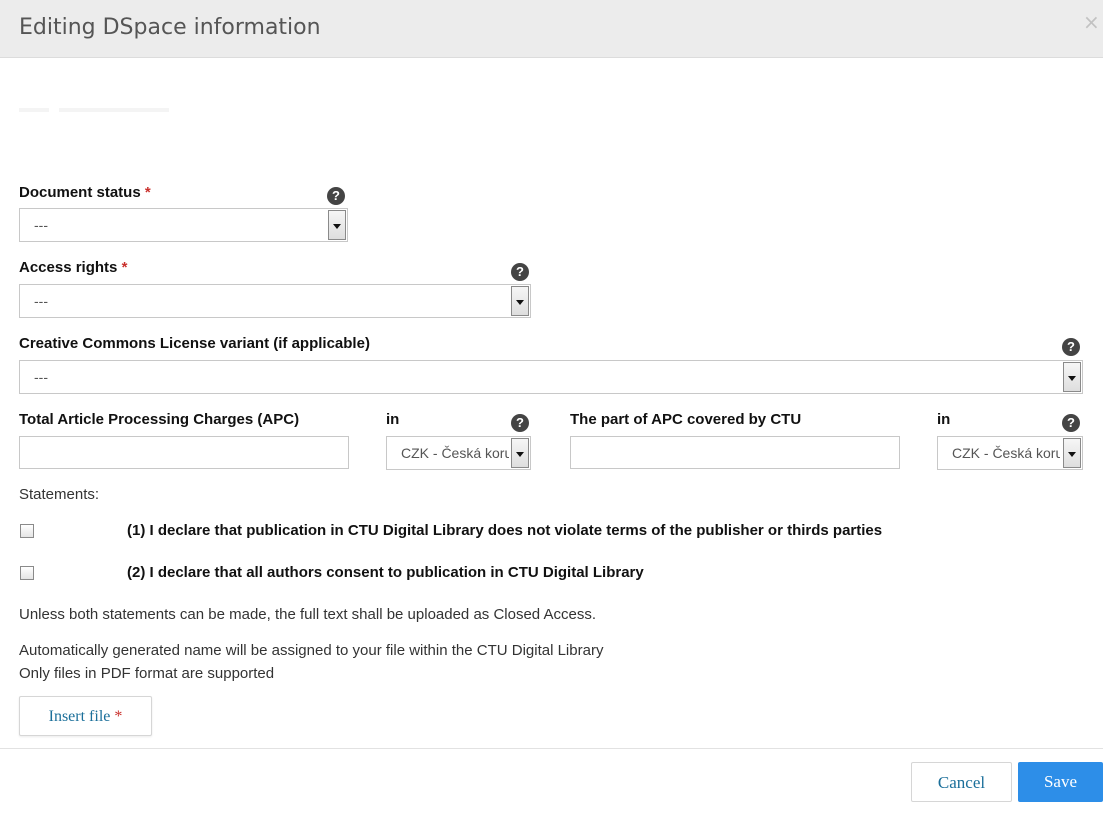 The image size is (1103, 814). What do you see at coordinates (1093, 22) in the screenshot?
I see `close-icon: ×` at bounding box center [1093, 22].